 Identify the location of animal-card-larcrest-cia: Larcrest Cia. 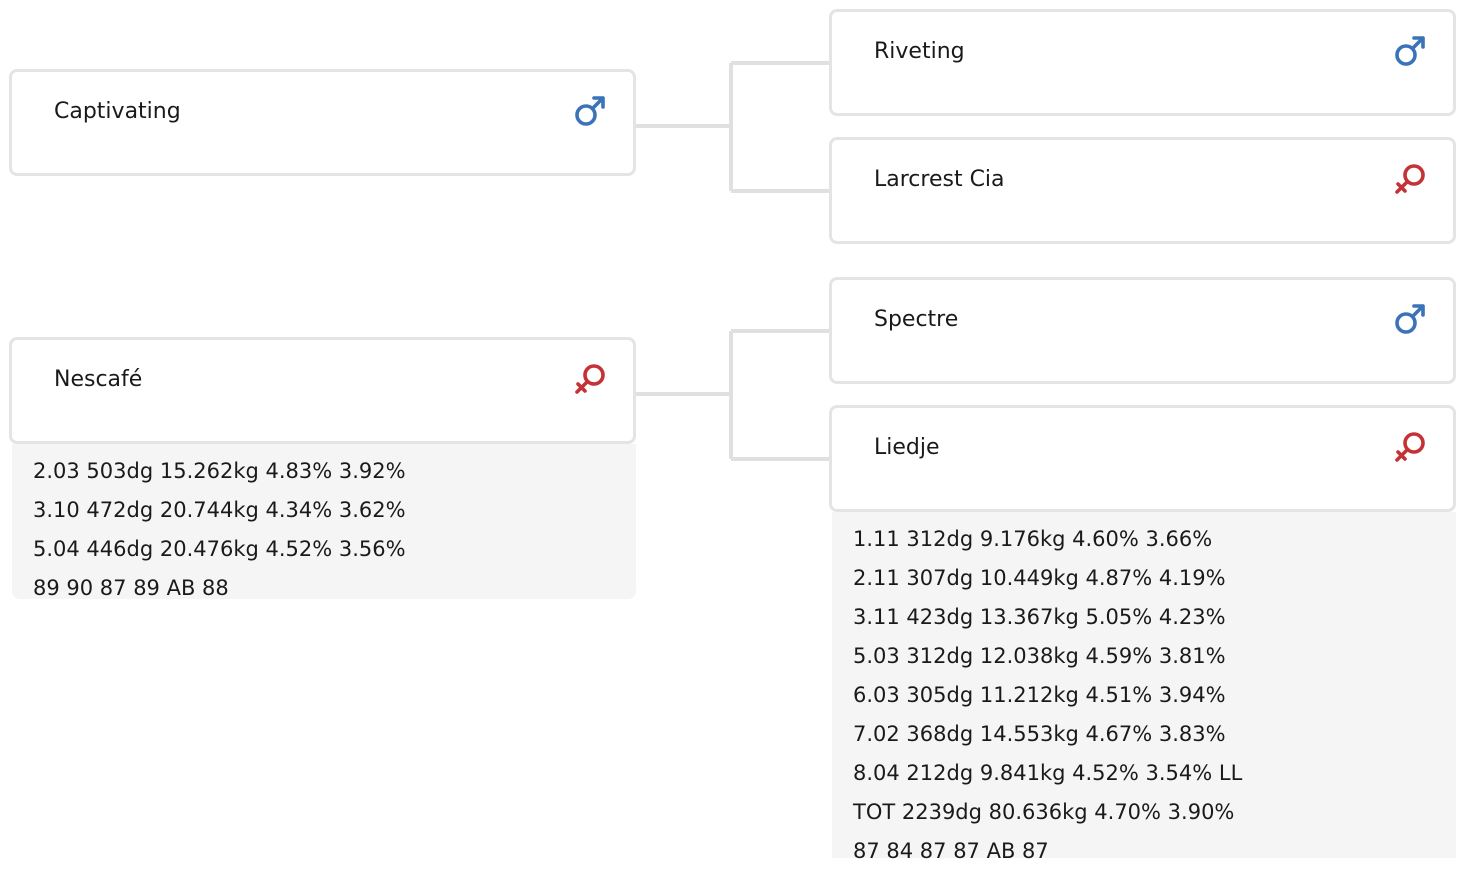
(1142, 190).